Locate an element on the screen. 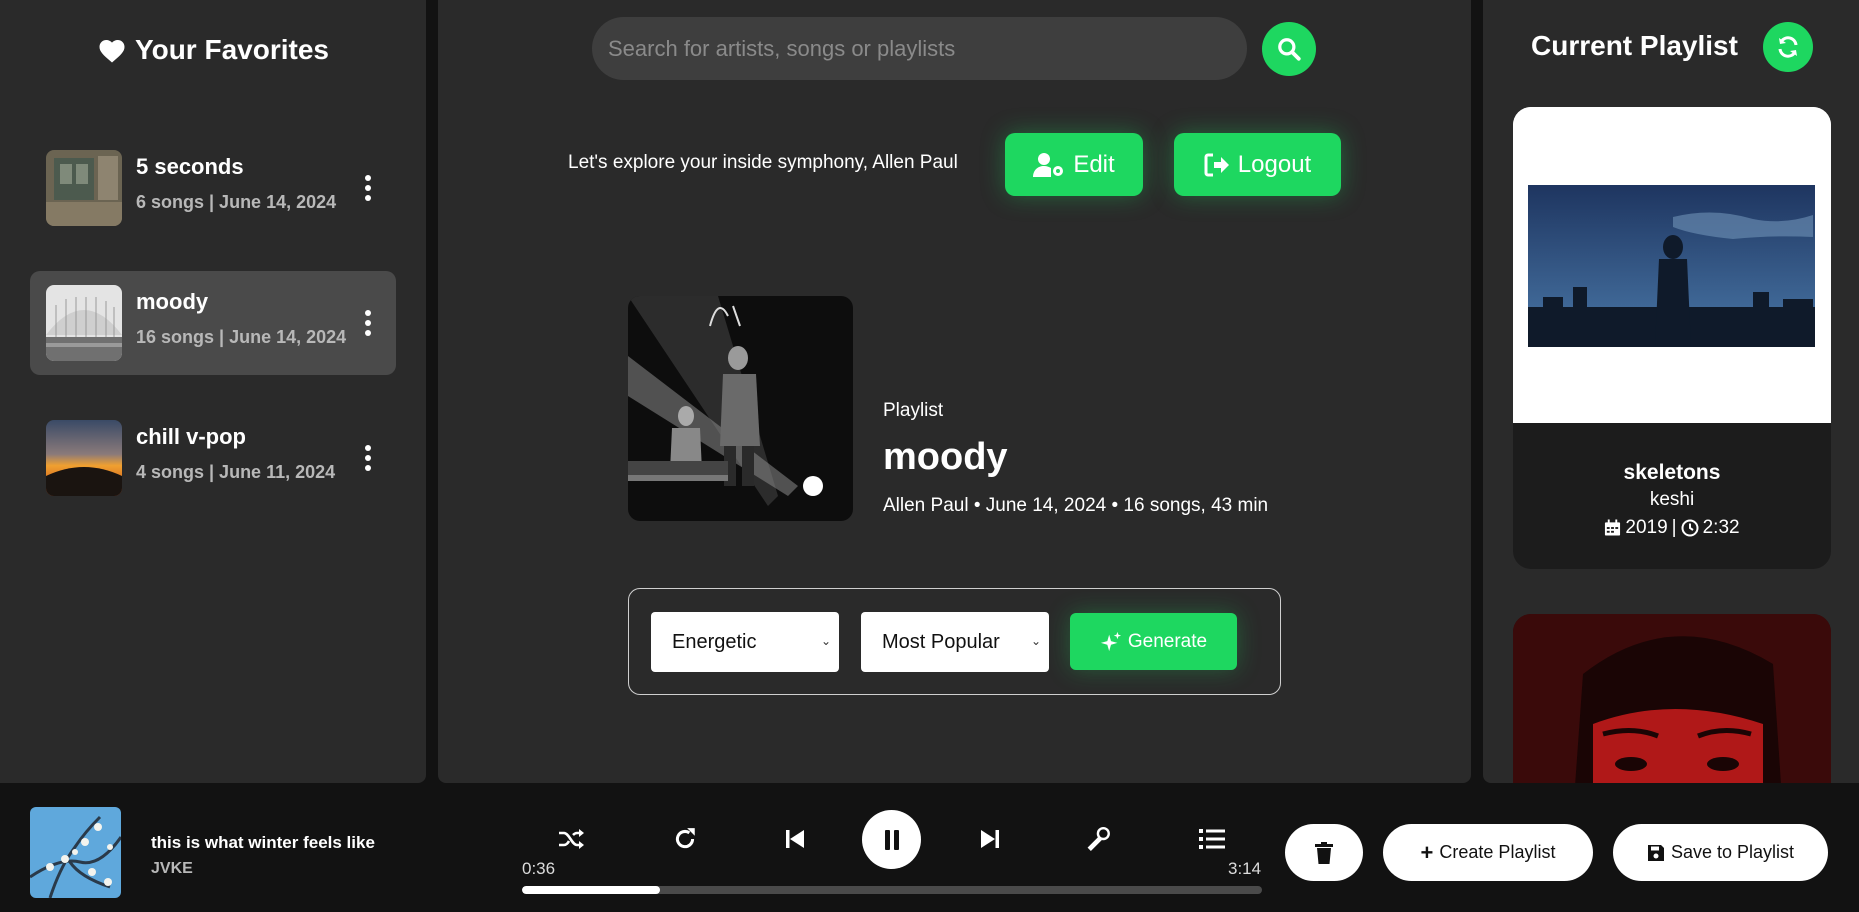 This screenshot has height=912, width=1859. save-to-playlist-button: Save to Playlist is located at coordinates (1720, 852).